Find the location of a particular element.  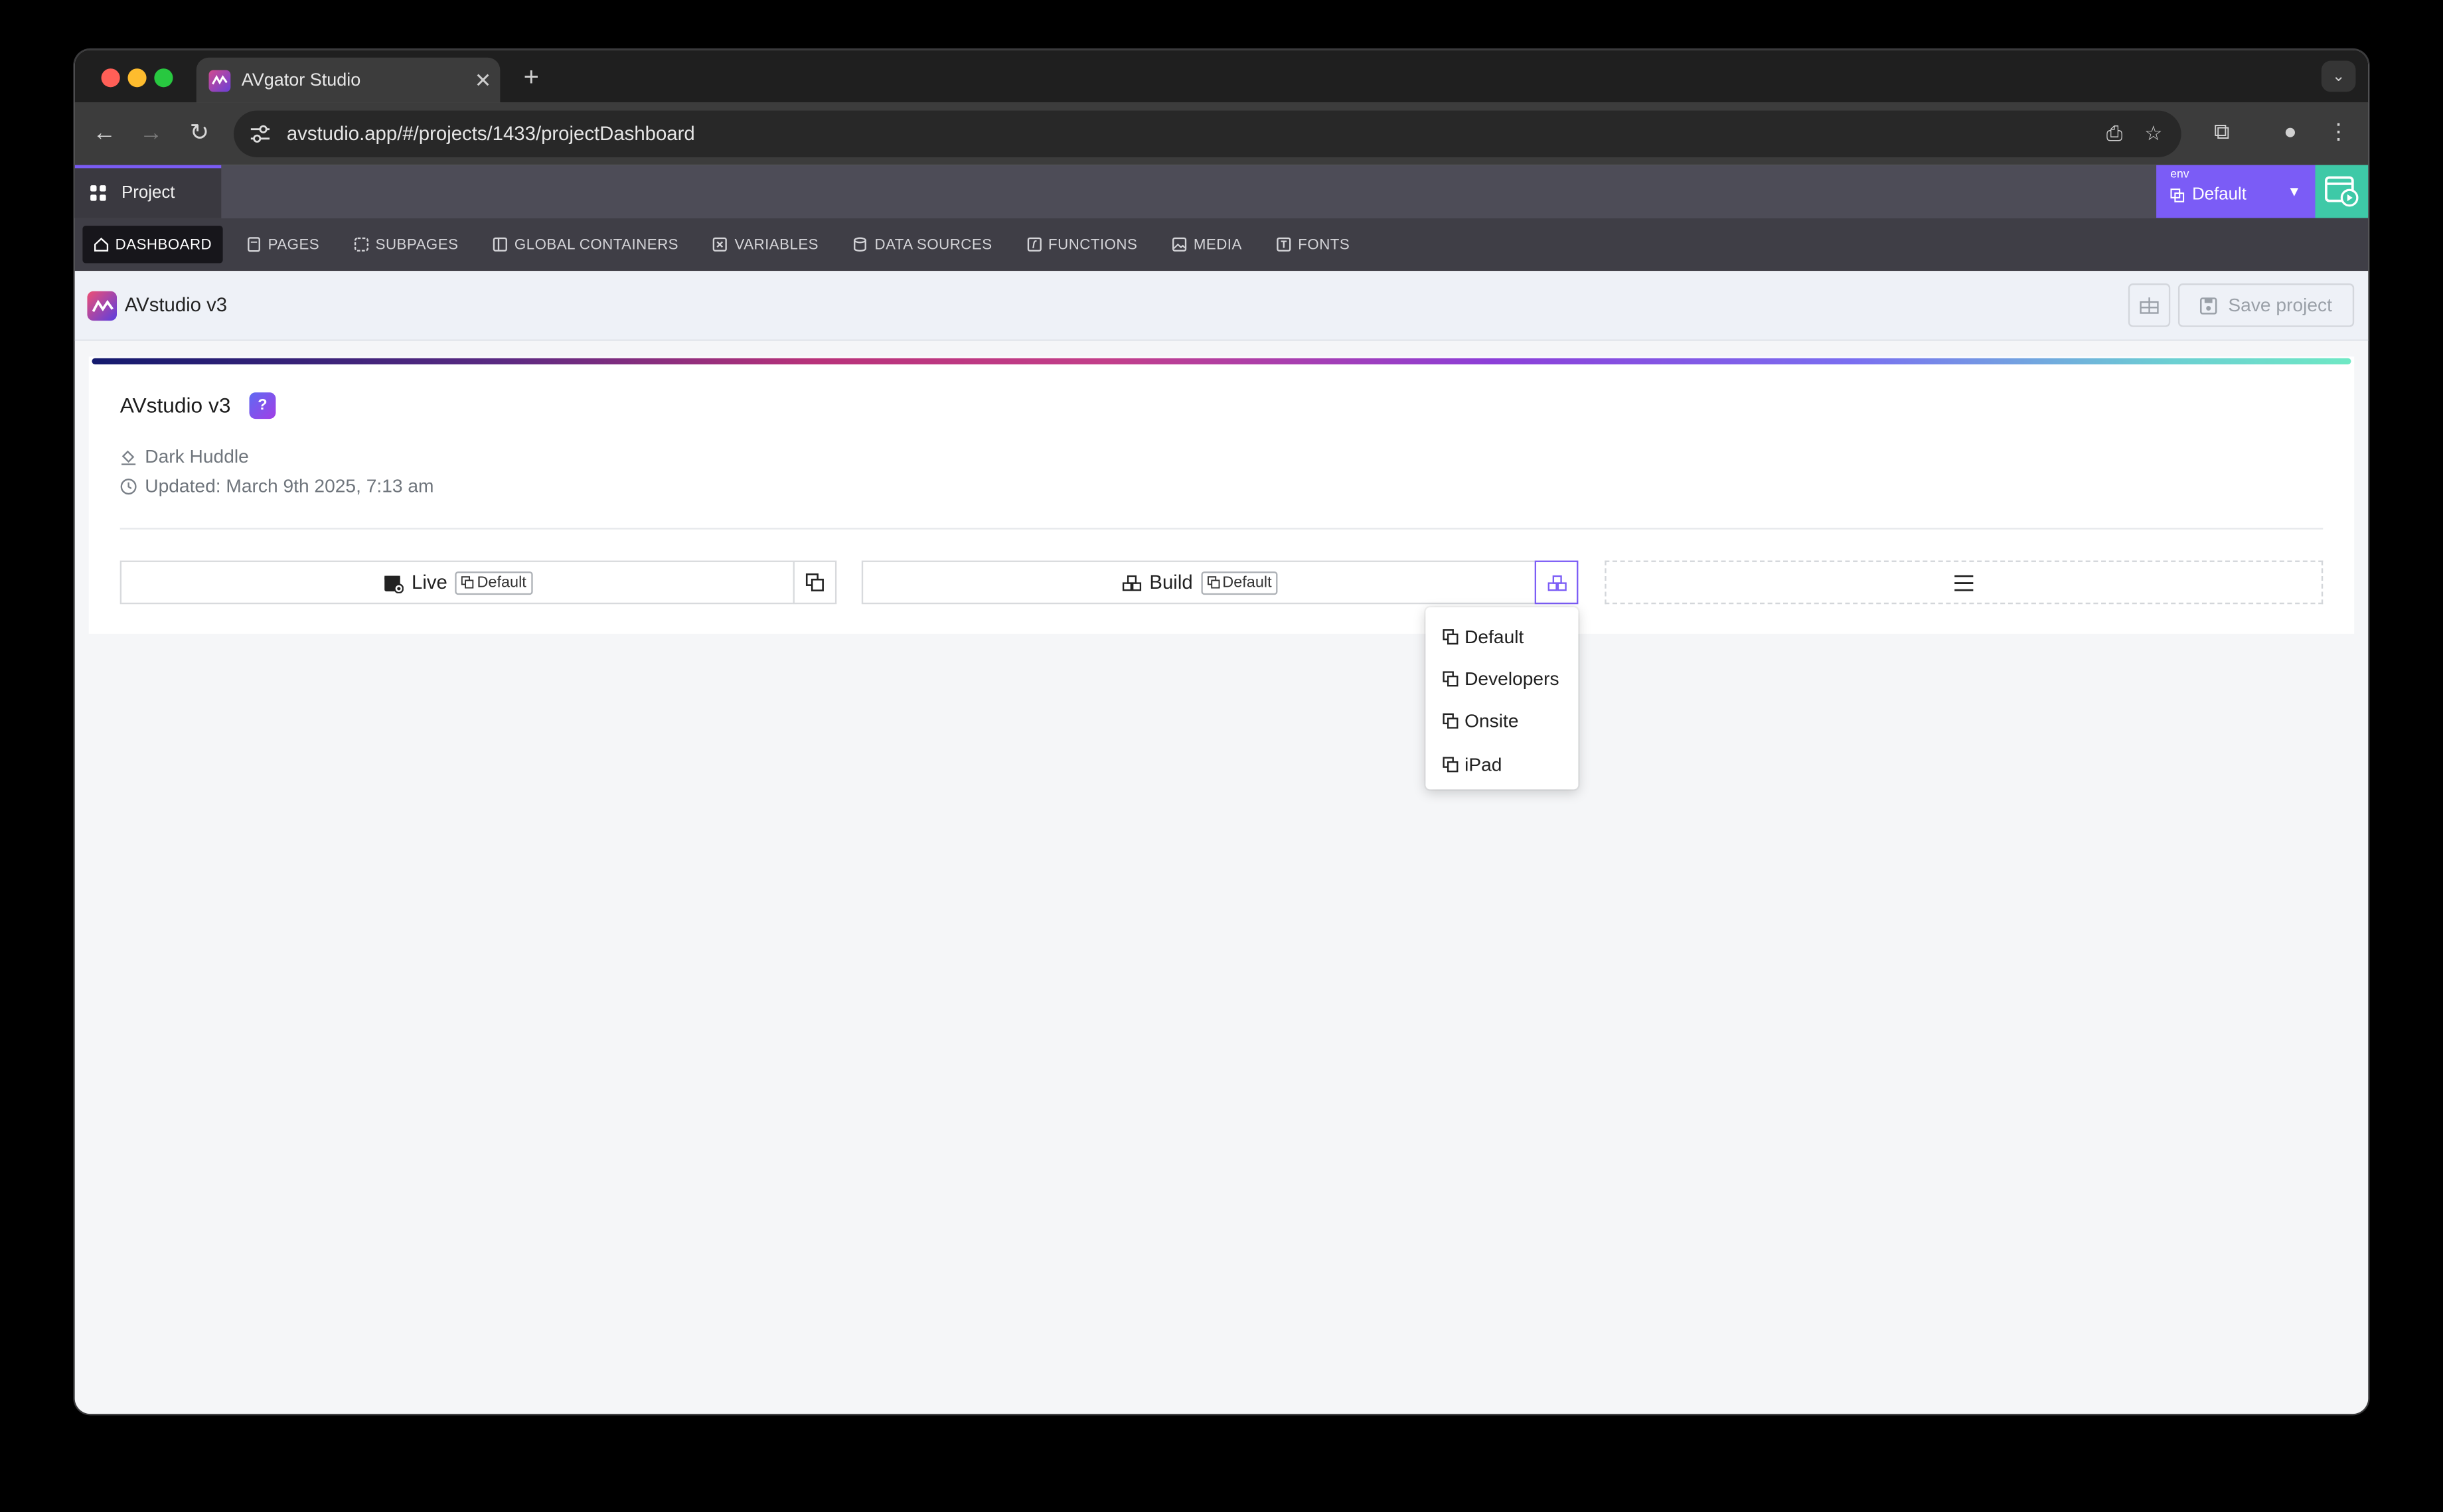

caret-down-icon: ▼ is located at coordinates (2295, 191).